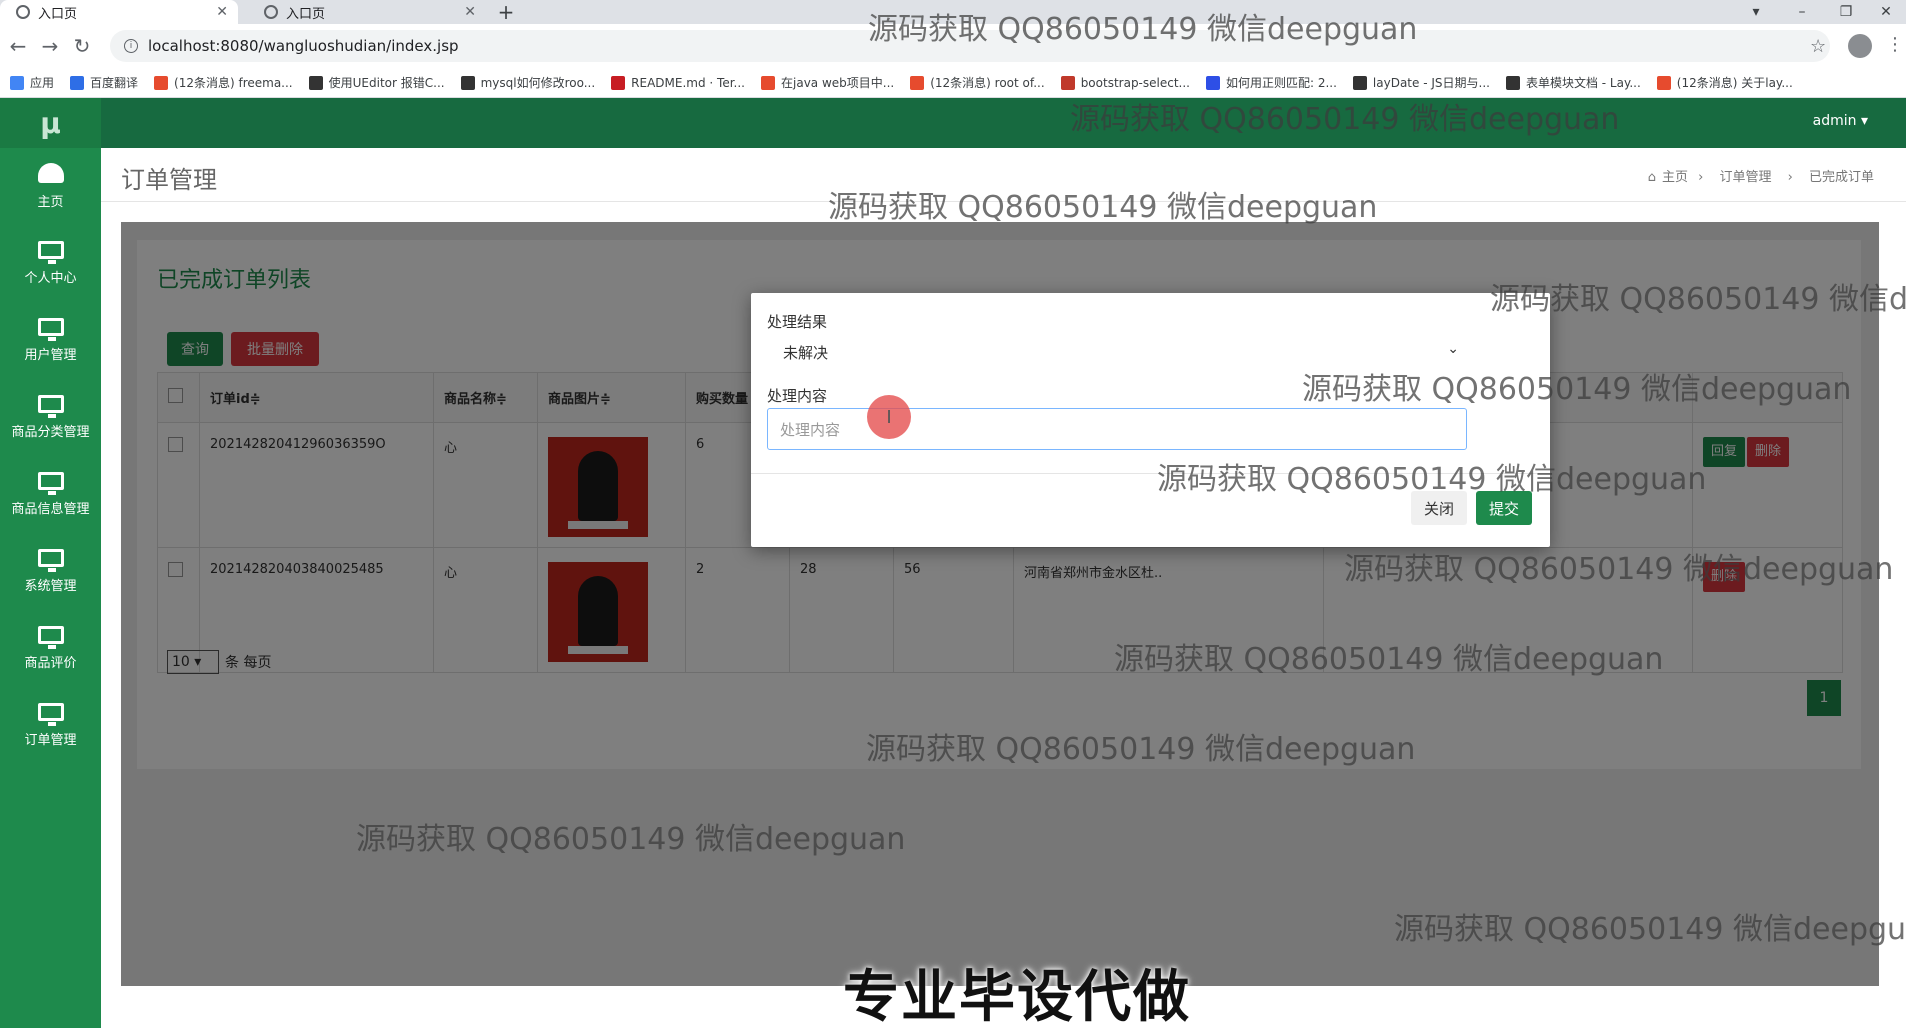  What do you see at coordinates (50, 202) in the screenshot?
I see `sidebar-item-label: 主页` at bounding box center [50, 202].